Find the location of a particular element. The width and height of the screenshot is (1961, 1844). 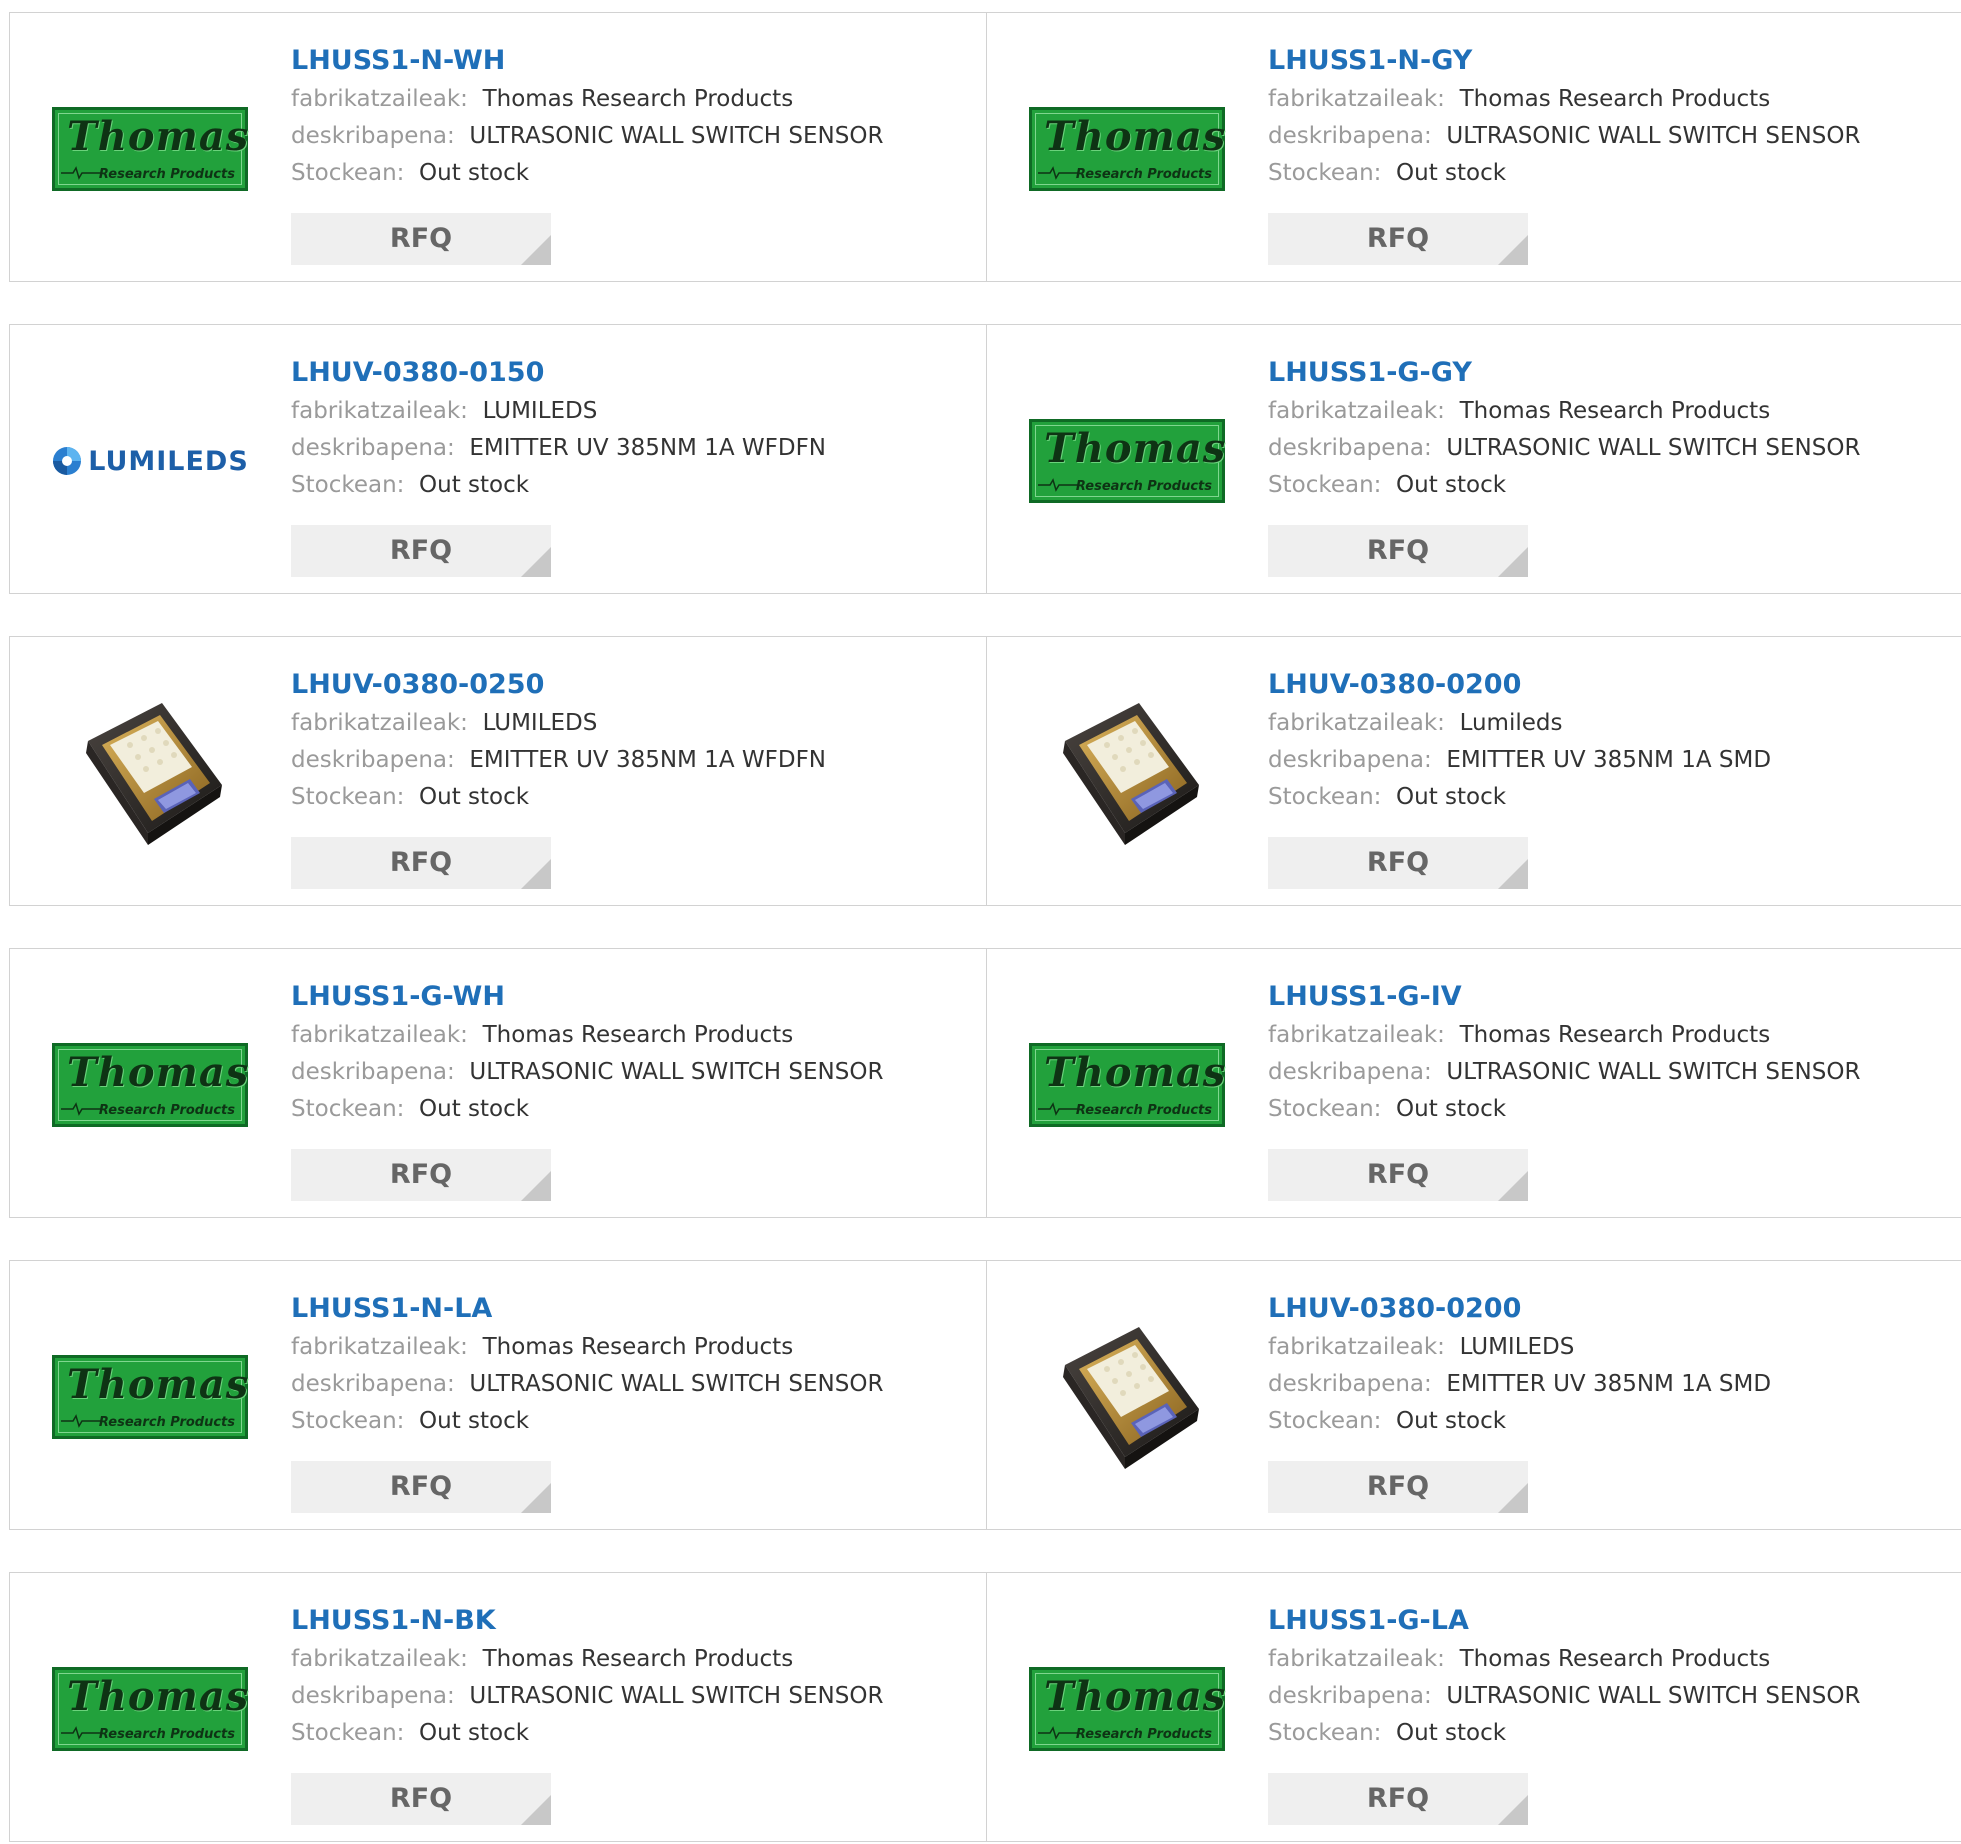

led-chip-photo is located at coordinates (154, 774).